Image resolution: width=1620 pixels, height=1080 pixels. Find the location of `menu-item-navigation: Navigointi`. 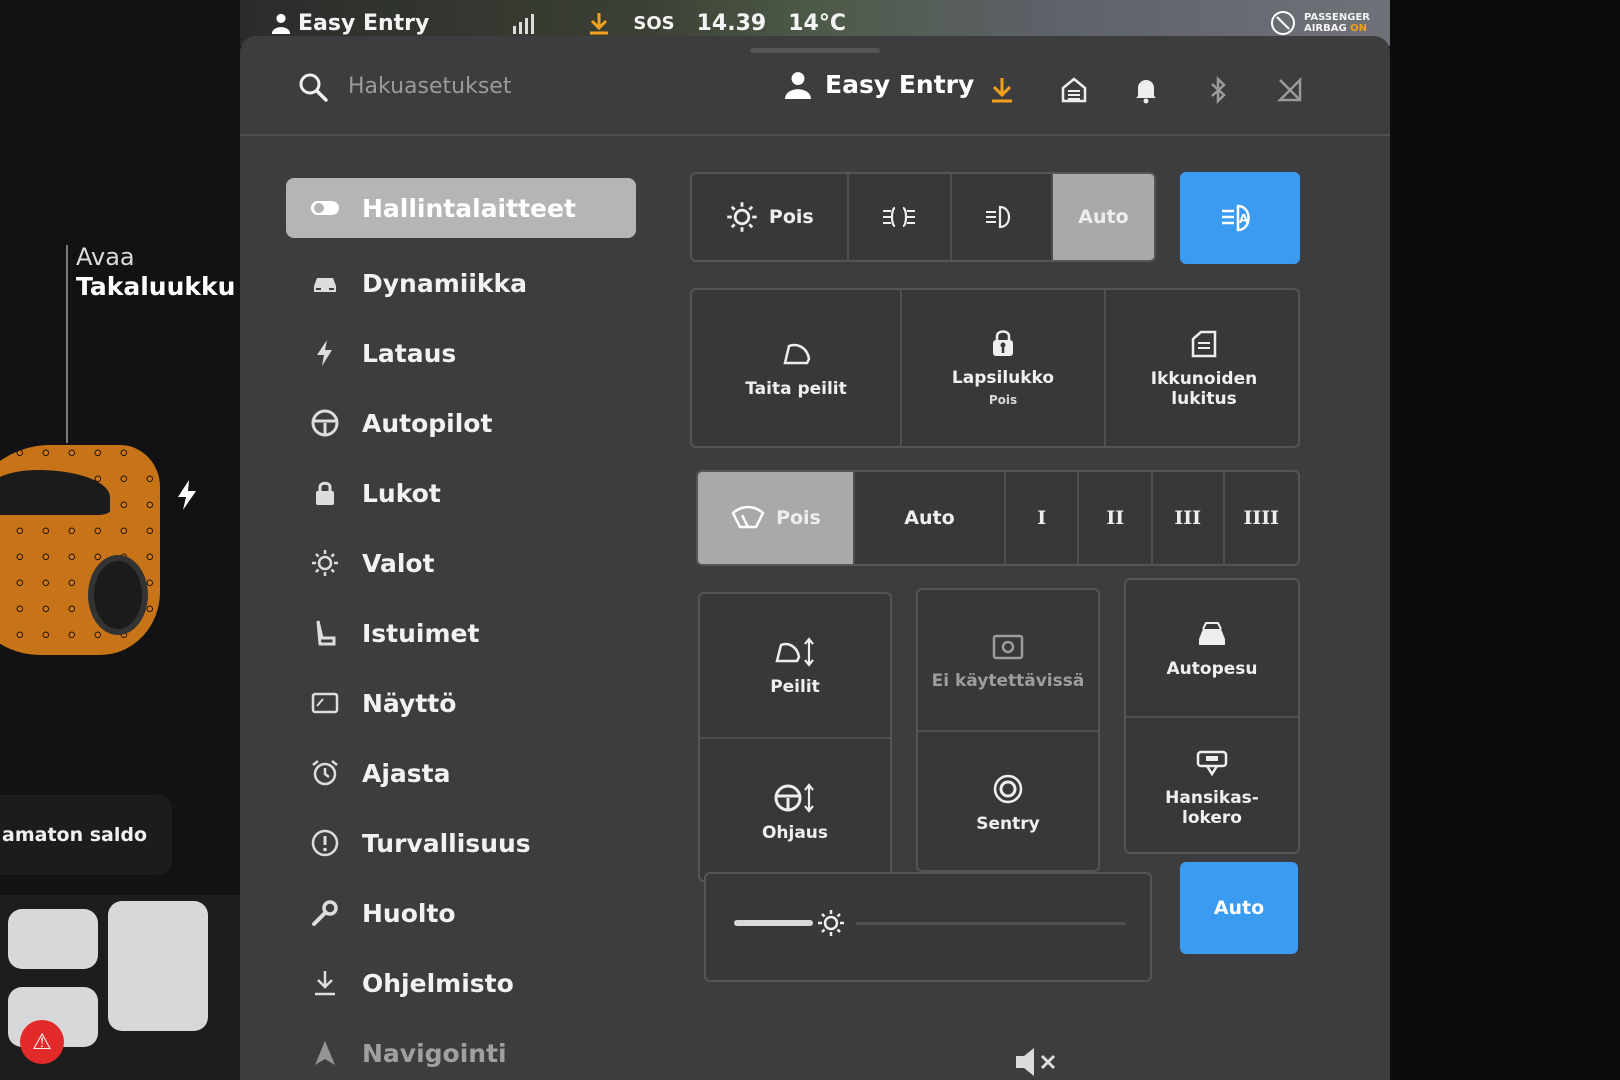

menu-item-navigation: Navigointi is located at coordinates (461, 1049).